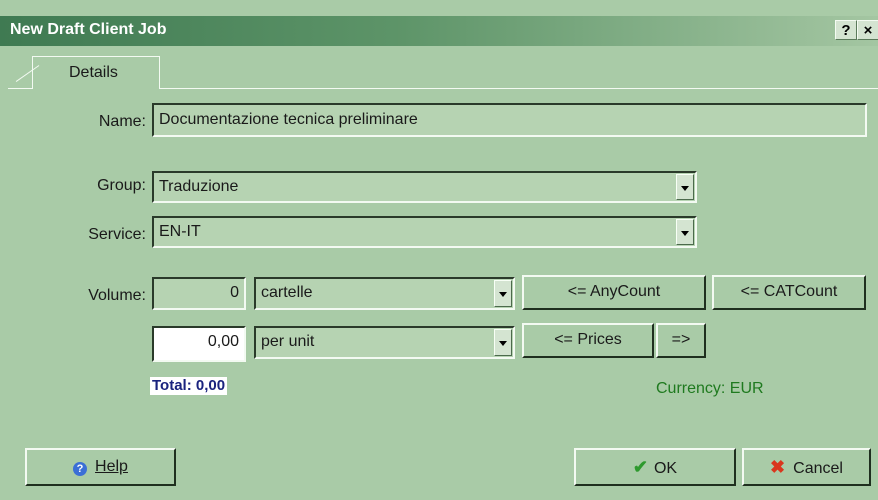 The width and height of the screenshot is (878, 500). What do you see at coordinates (287, 292) in the screenshot?
I see `volume-unit-value: cartelle` at bounding box center [287, 292].